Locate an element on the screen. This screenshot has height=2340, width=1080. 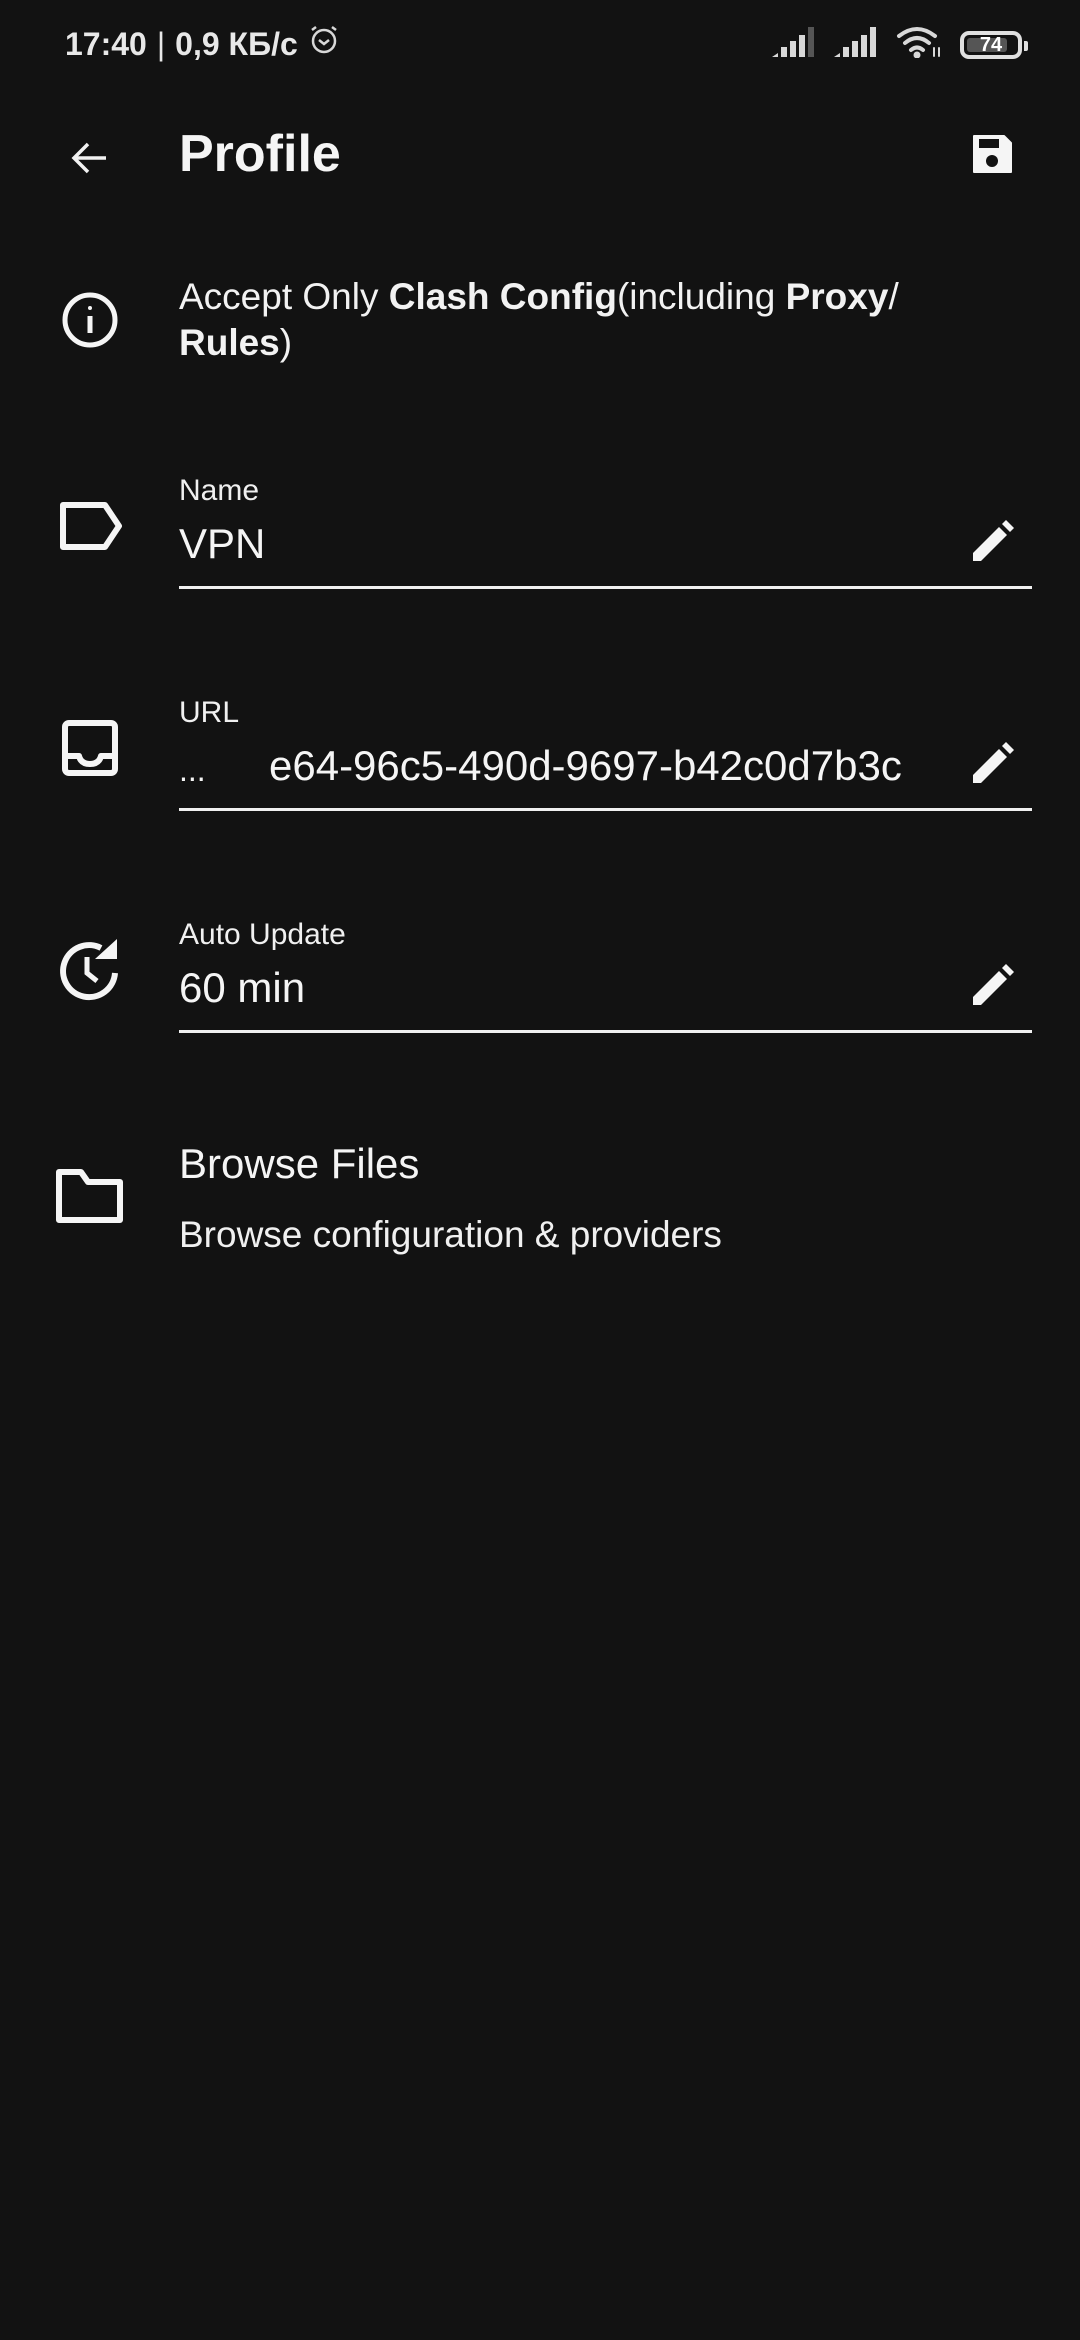
app-bar: Profile is located at coordinates (540, 155).